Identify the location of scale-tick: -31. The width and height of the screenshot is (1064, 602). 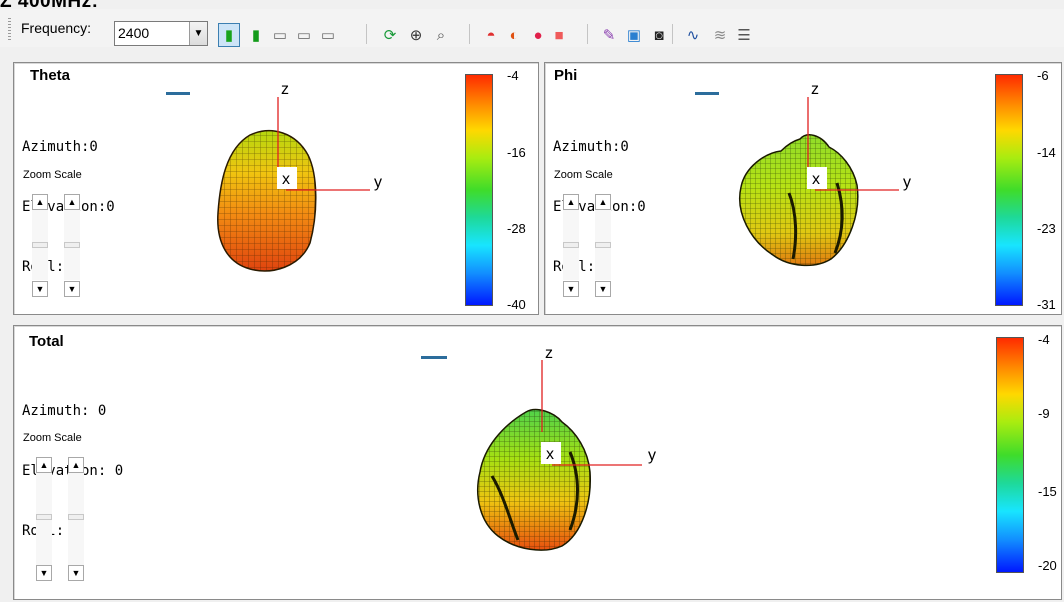
(1046, 304).